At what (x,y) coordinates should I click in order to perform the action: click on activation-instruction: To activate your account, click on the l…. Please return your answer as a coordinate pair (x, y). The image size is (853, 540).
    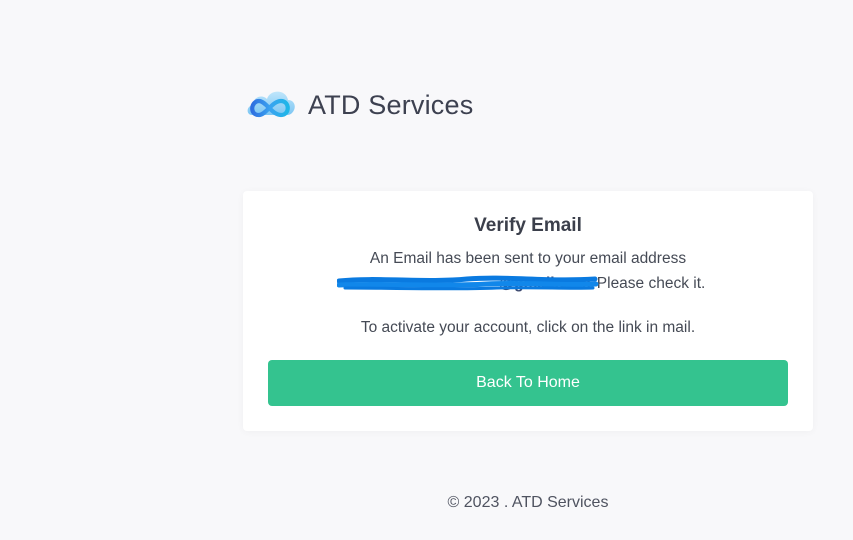
    Looking at the image, I should click on (528, 327).